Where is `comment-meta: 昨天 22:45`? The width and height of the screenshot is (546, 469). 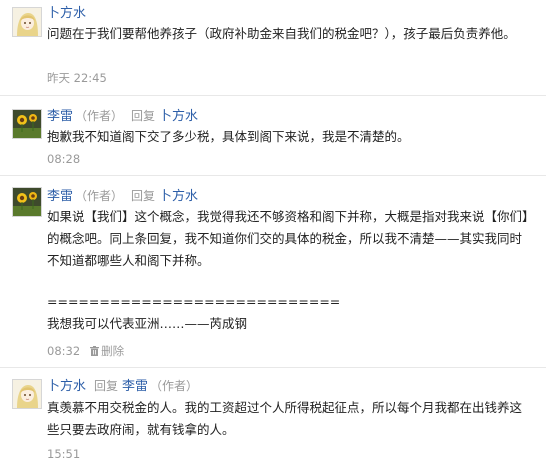
comment-meta: 昨天 22:45 is located at coordinates (77, 78).